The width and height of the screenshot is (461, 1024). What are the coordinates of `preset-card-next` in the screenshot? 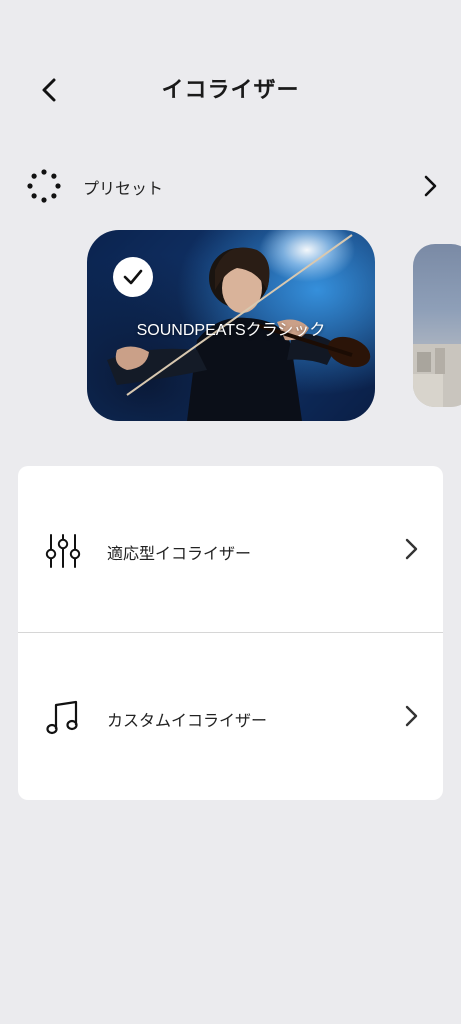 It's located at (437, 325).